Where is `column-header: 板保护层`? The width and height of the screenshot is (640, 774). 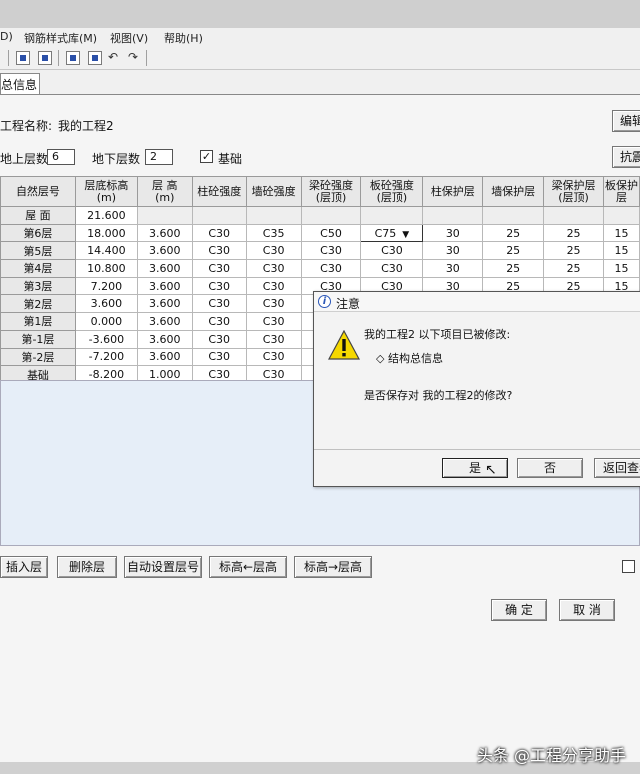
column-header: 板保护层 is located at coordinates (621, 191).